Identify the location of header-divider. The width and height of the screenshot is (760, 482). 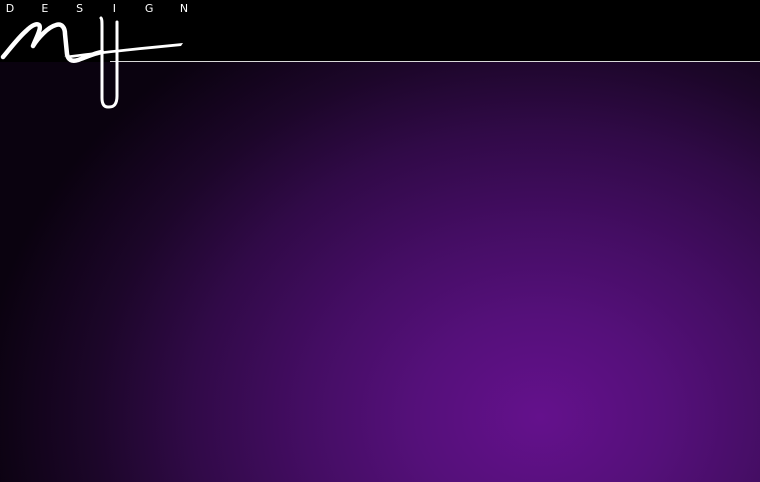
(435, 61).